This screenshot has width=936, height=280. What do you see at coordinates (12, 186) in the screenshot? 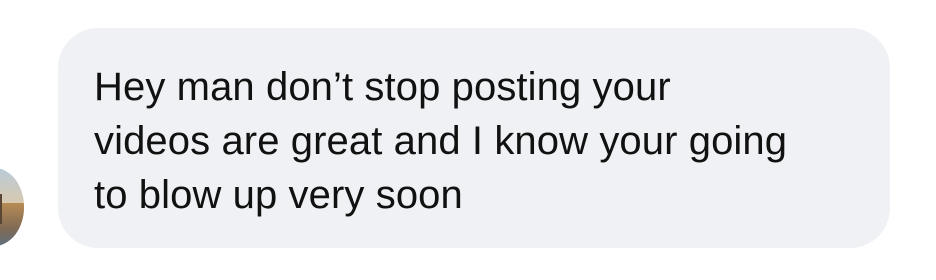
I see `avatar-sky` at bounding box center [12, 186].